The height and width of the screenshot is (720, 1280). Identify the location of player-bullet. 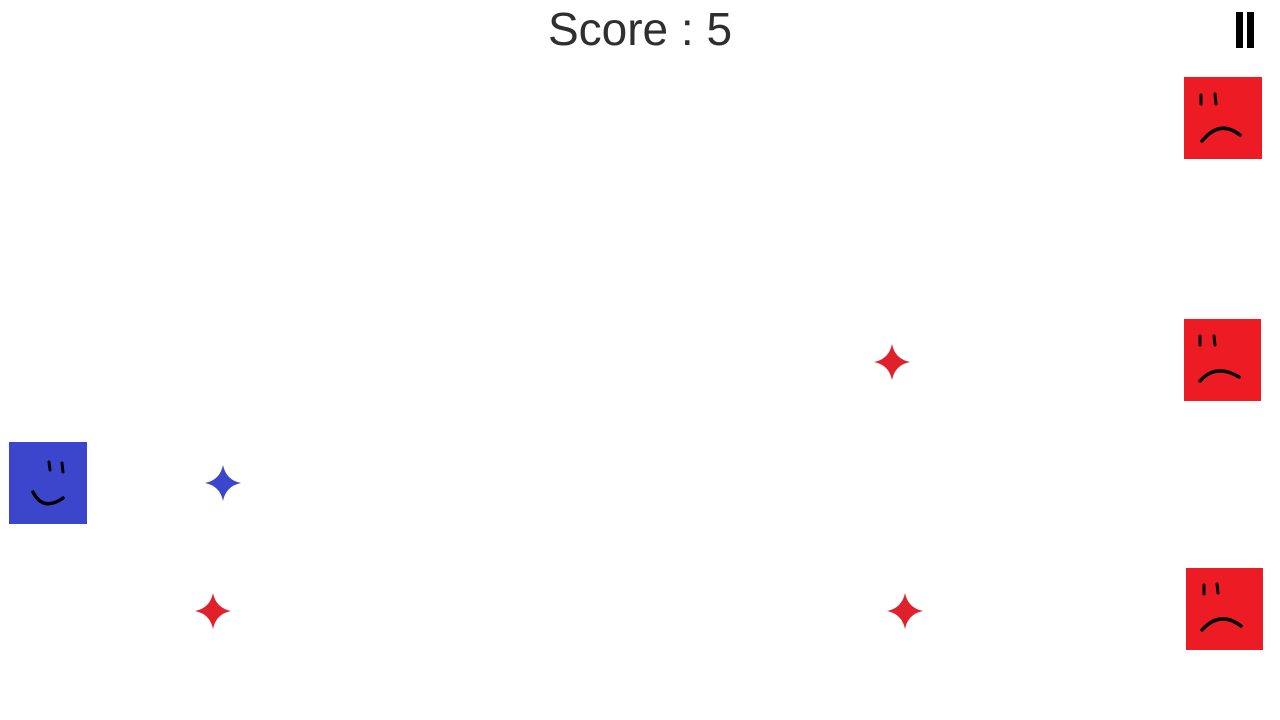
(223, 483).